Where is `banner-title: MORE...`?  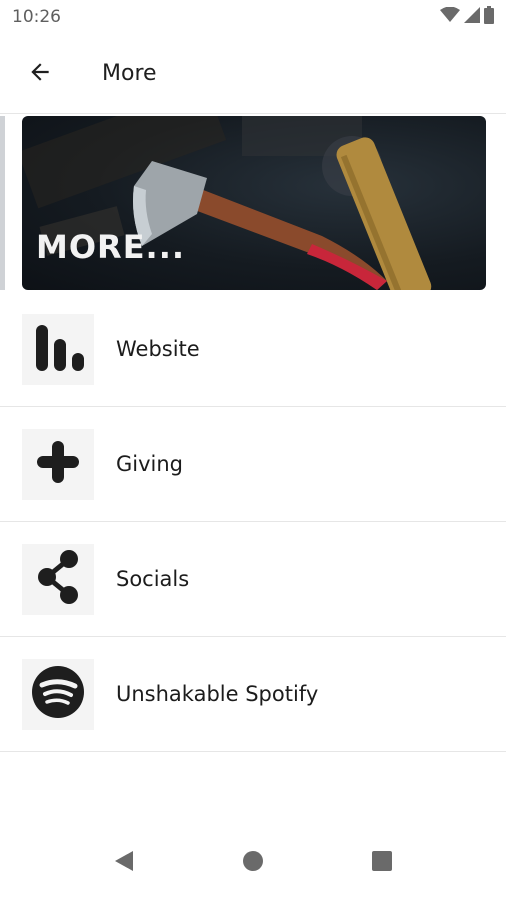
banner-title: MORE... is located at coordinates (111, 247).